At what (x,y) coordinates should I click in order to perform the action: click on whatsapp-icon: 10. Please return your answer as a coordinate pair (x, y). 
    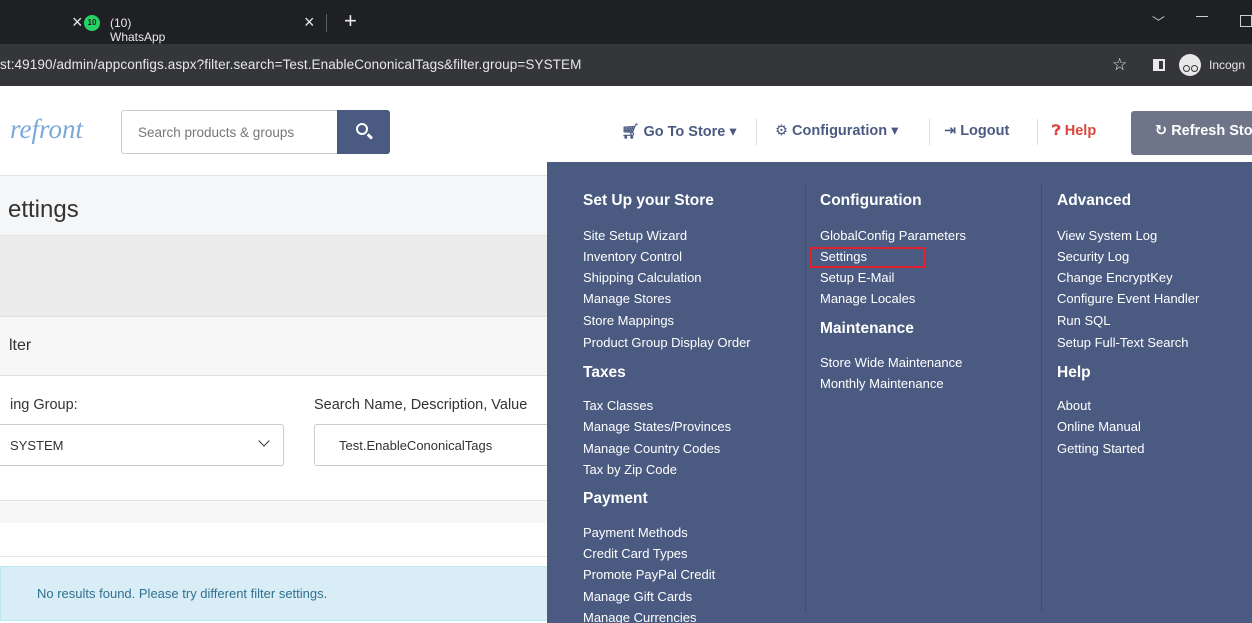
    Looking at the image, I should click on (92, 23).